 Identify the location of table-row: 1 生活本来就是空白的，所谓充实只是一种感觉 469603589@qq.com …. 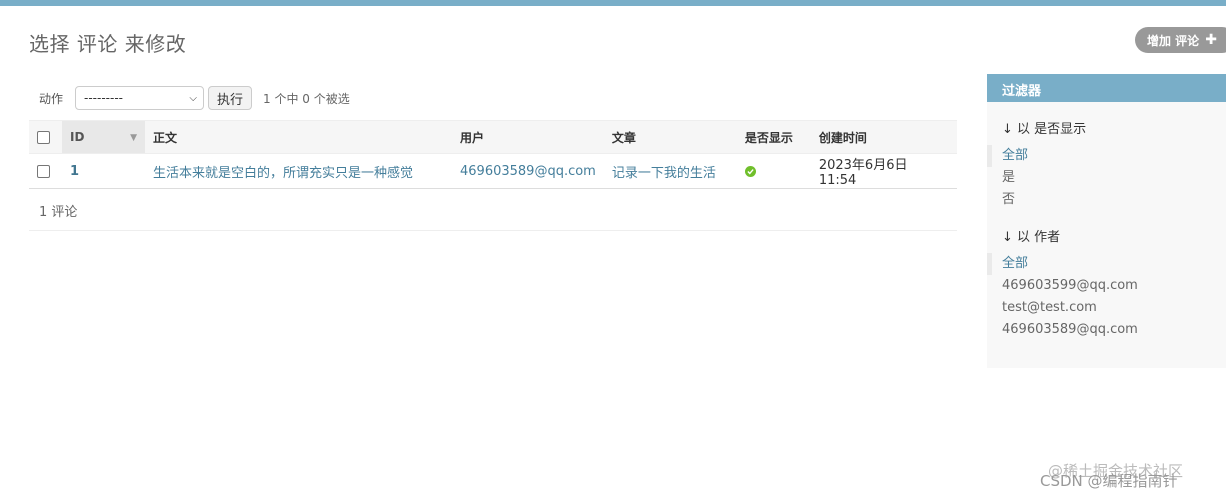
(493, 171).